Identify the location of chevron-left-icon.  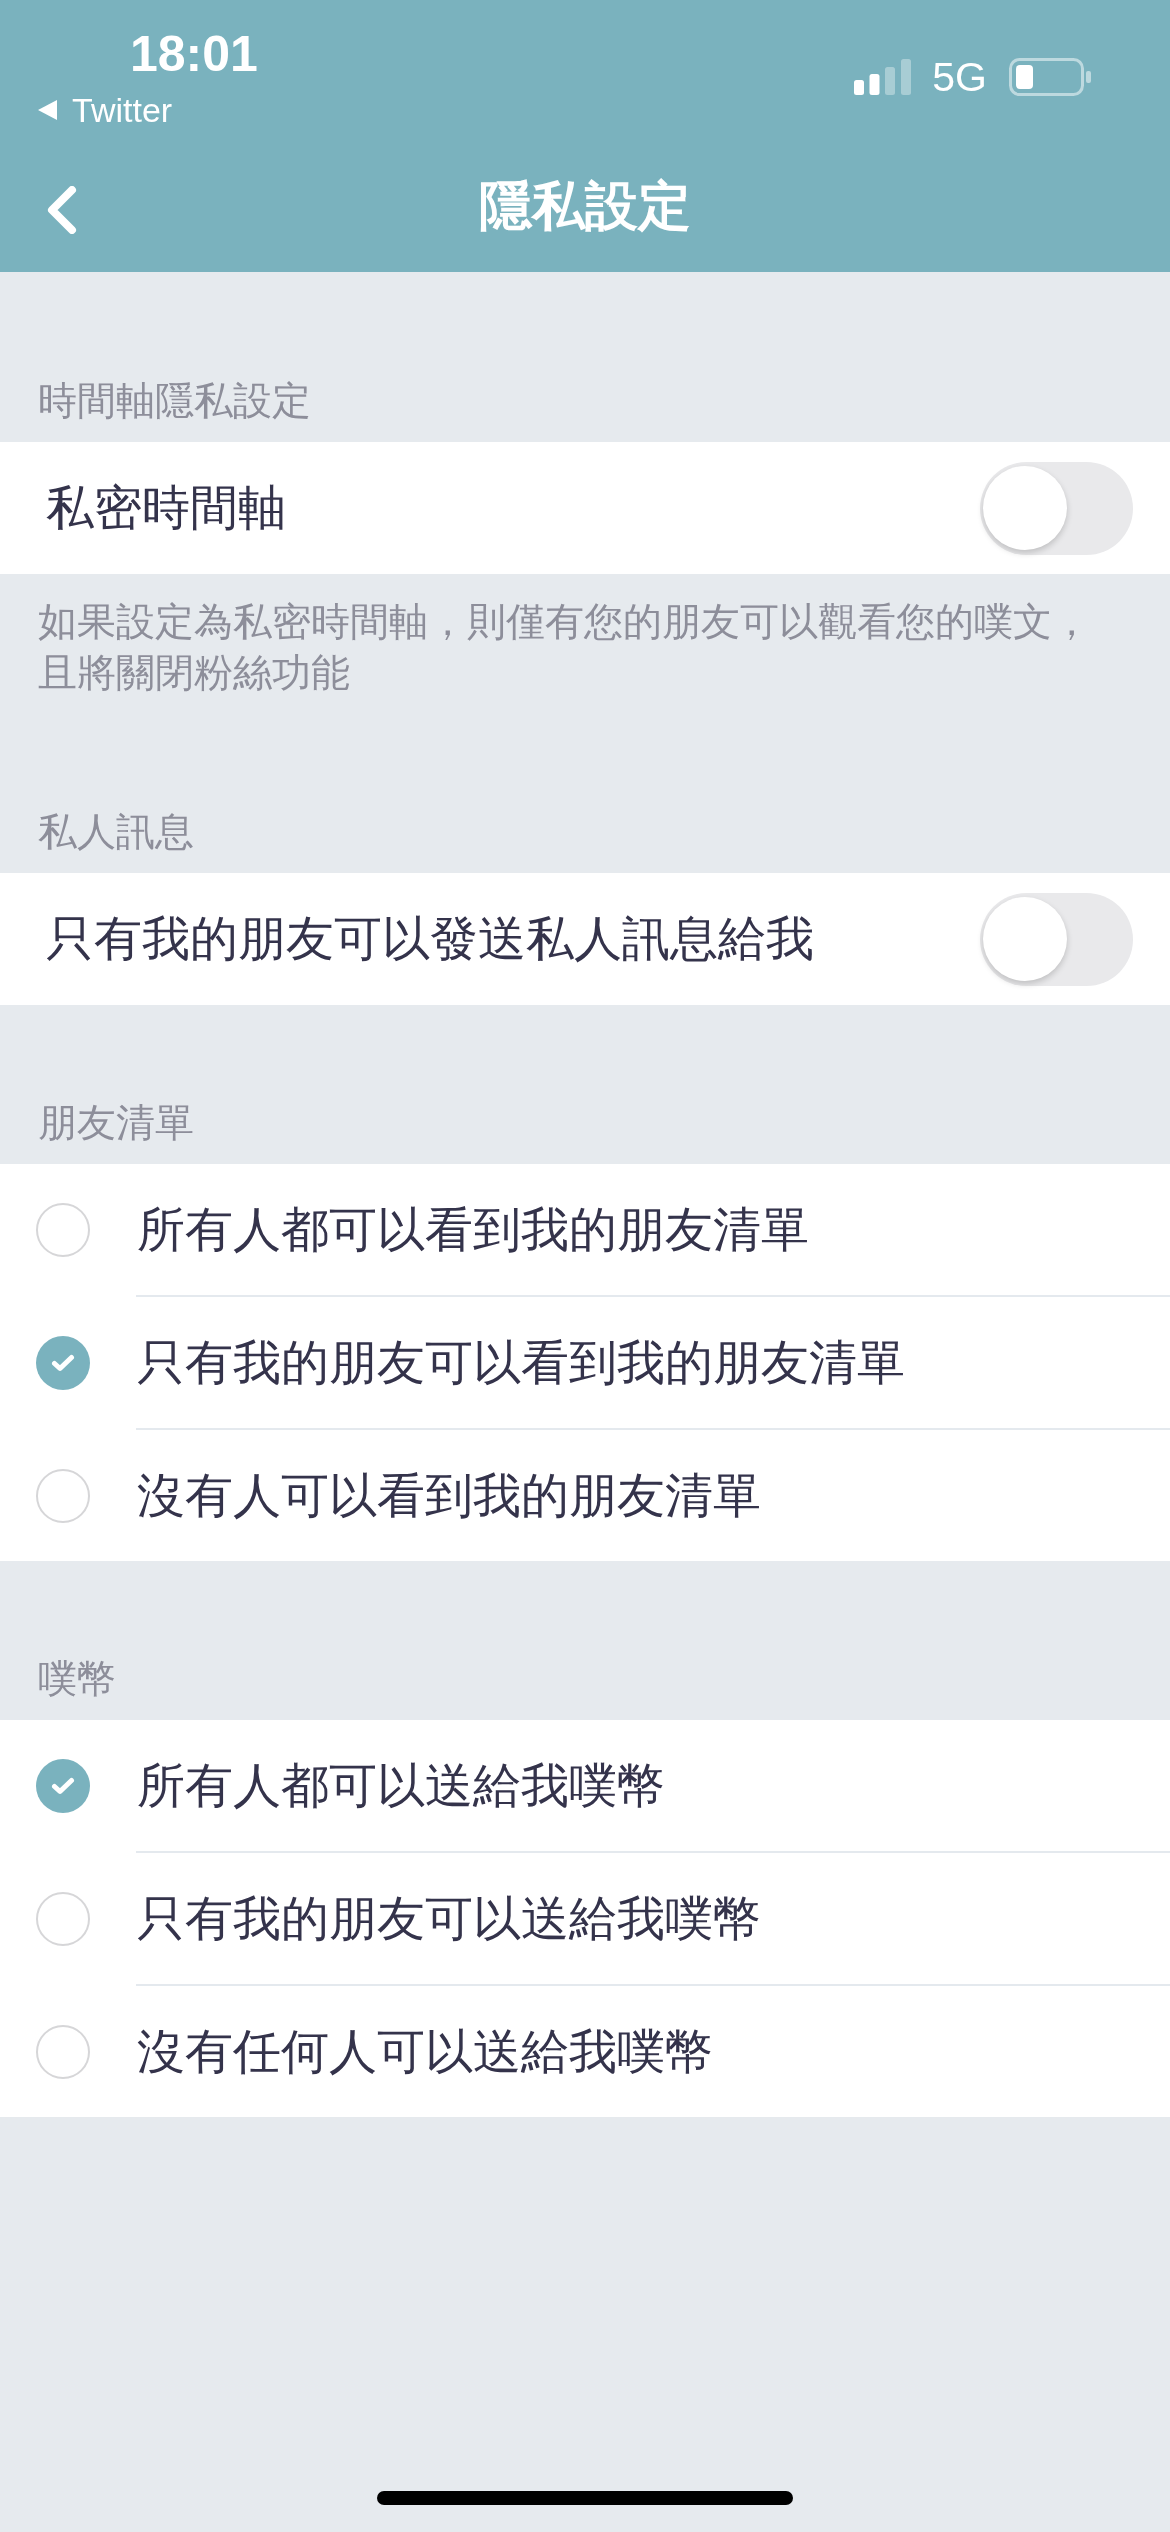
(62, 210).